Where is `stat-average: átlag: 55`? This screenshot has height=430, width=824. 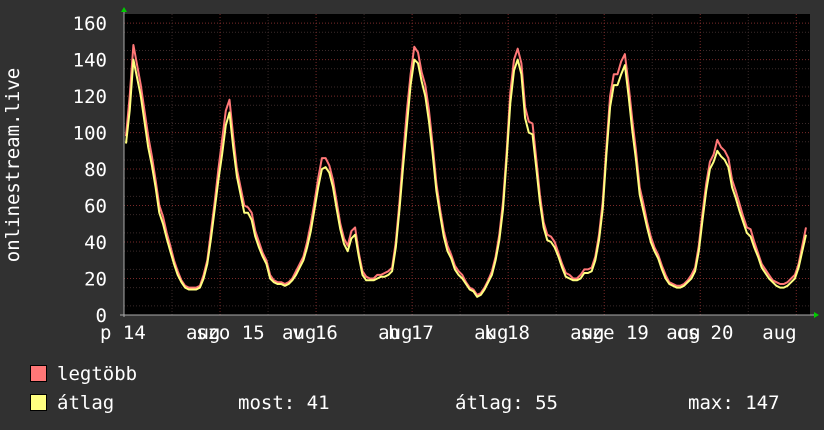 stat-average: átlag: 55 is located at coordinates (506, 403).